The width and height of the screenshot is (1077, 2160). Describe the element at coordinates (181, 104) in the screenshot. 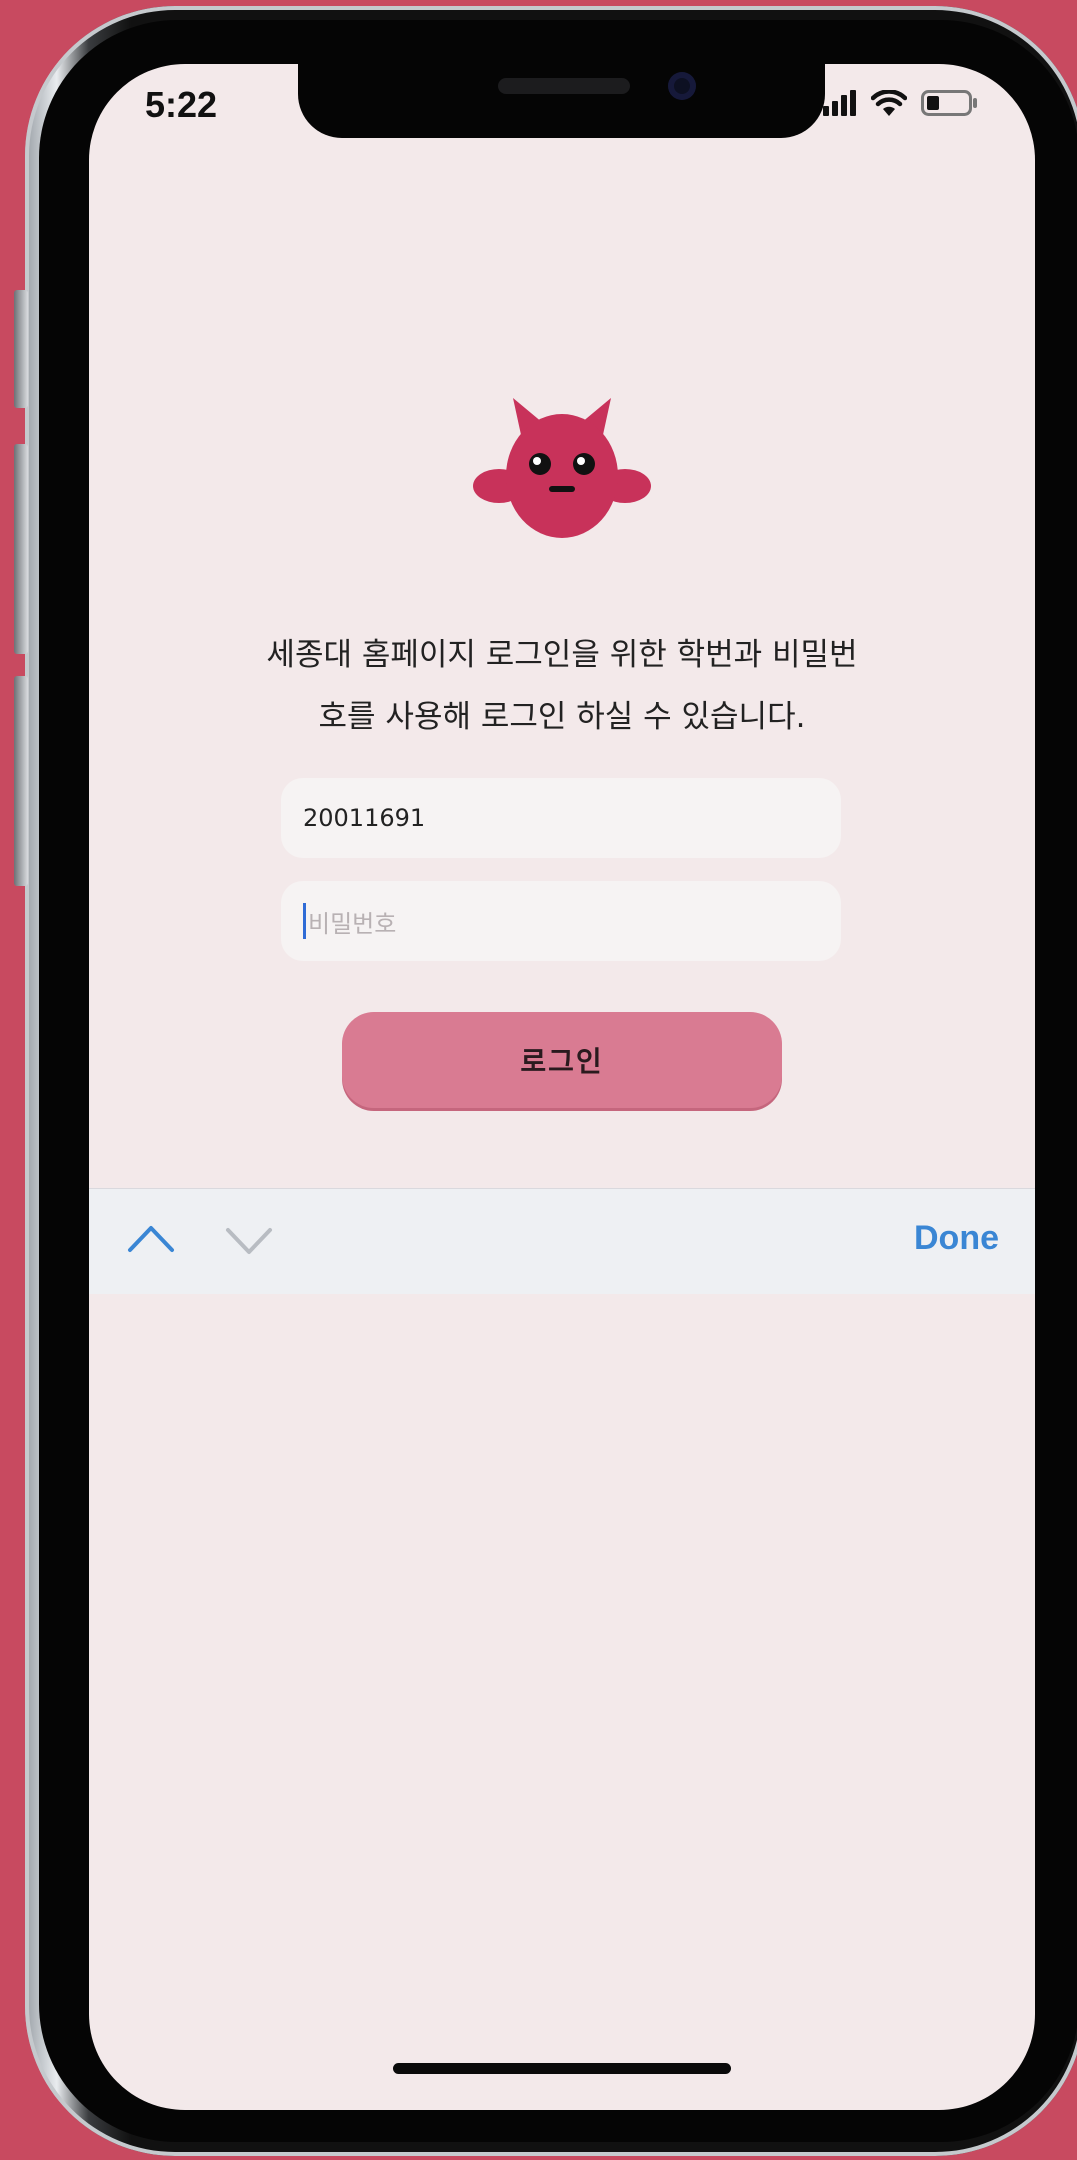

I see `status-time: 5:22` at that location.